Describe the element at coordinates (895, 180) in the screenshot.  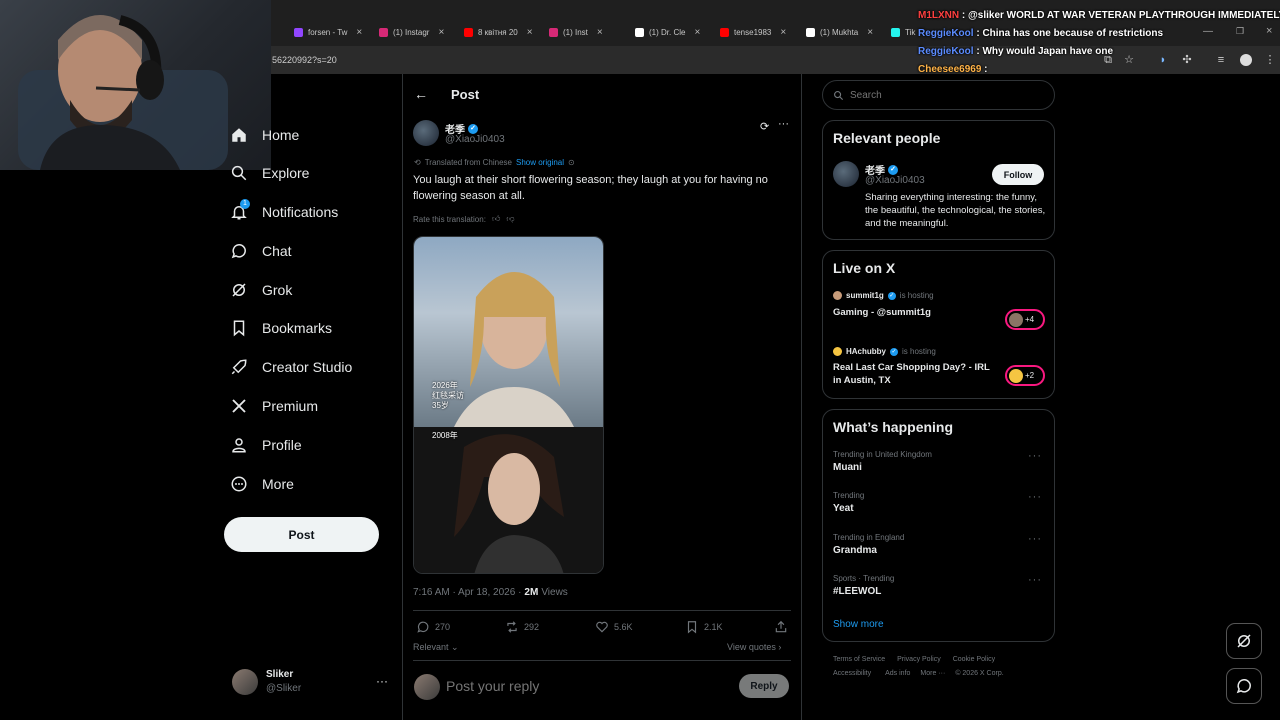
I see `person-handle: @XiaoJi0403` at that location.